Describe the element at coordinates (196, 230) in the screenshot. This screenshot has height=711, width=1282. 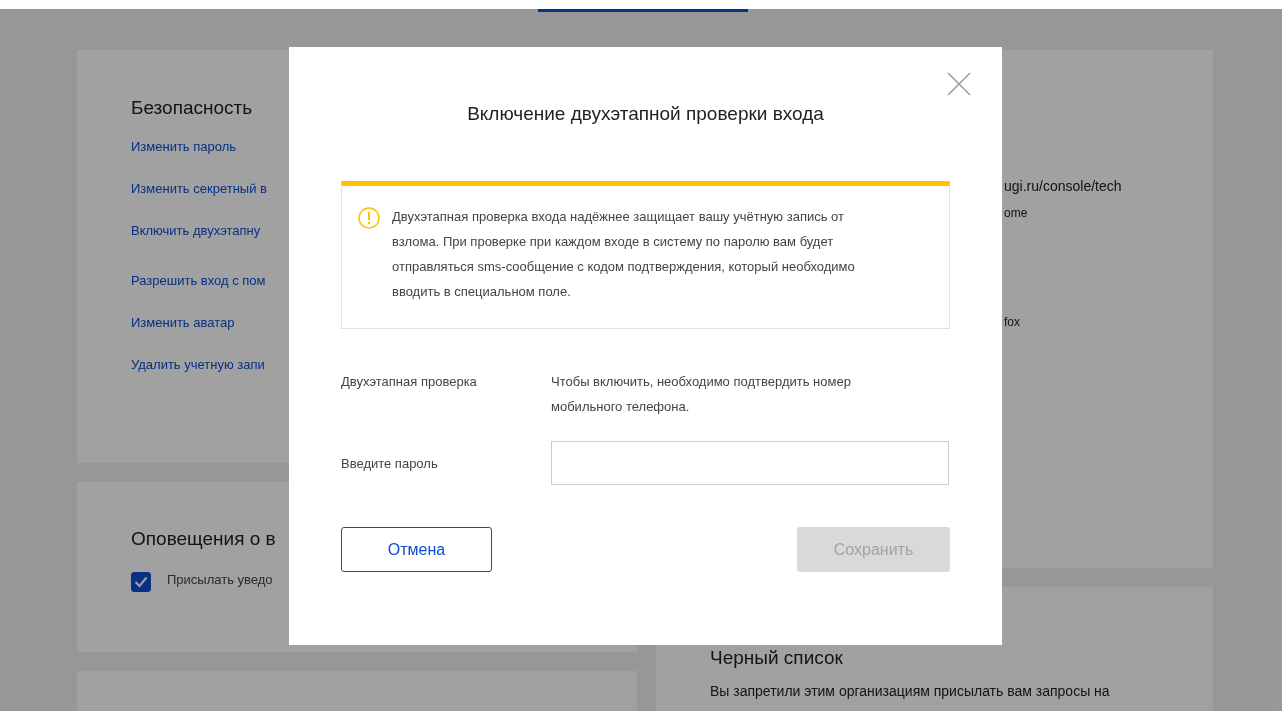
I see `settings-link: Включить двухэтапну` at that location.